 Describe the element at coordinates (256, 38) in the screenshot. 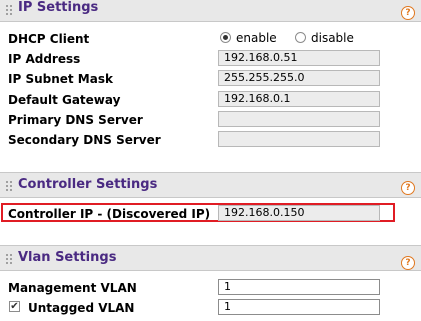

I see `dhcp-enable-label: enable` at that location.